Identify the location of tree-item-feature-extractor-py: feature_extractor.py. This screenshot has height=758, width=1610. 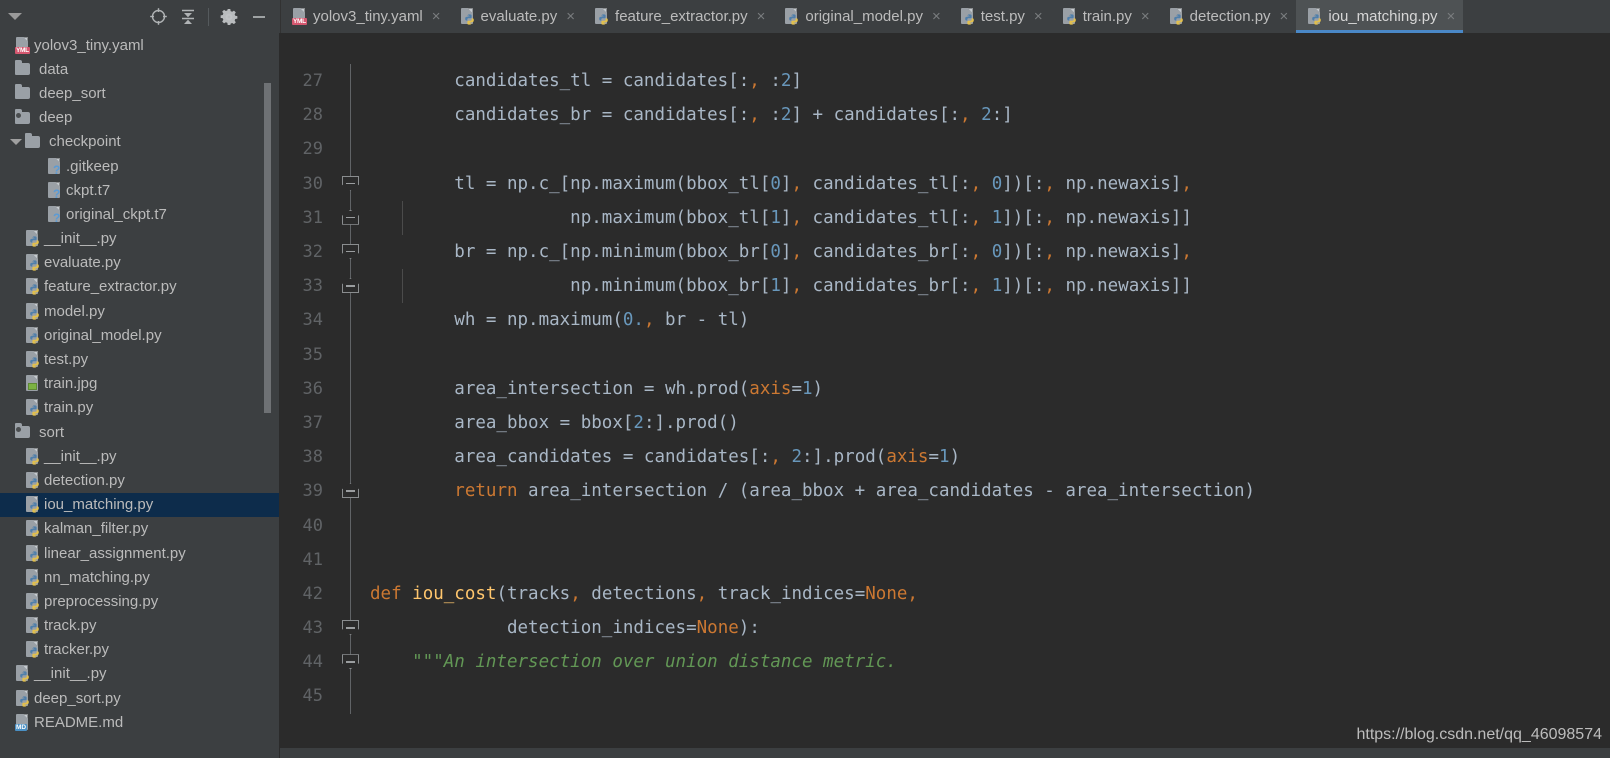
(140, 287).